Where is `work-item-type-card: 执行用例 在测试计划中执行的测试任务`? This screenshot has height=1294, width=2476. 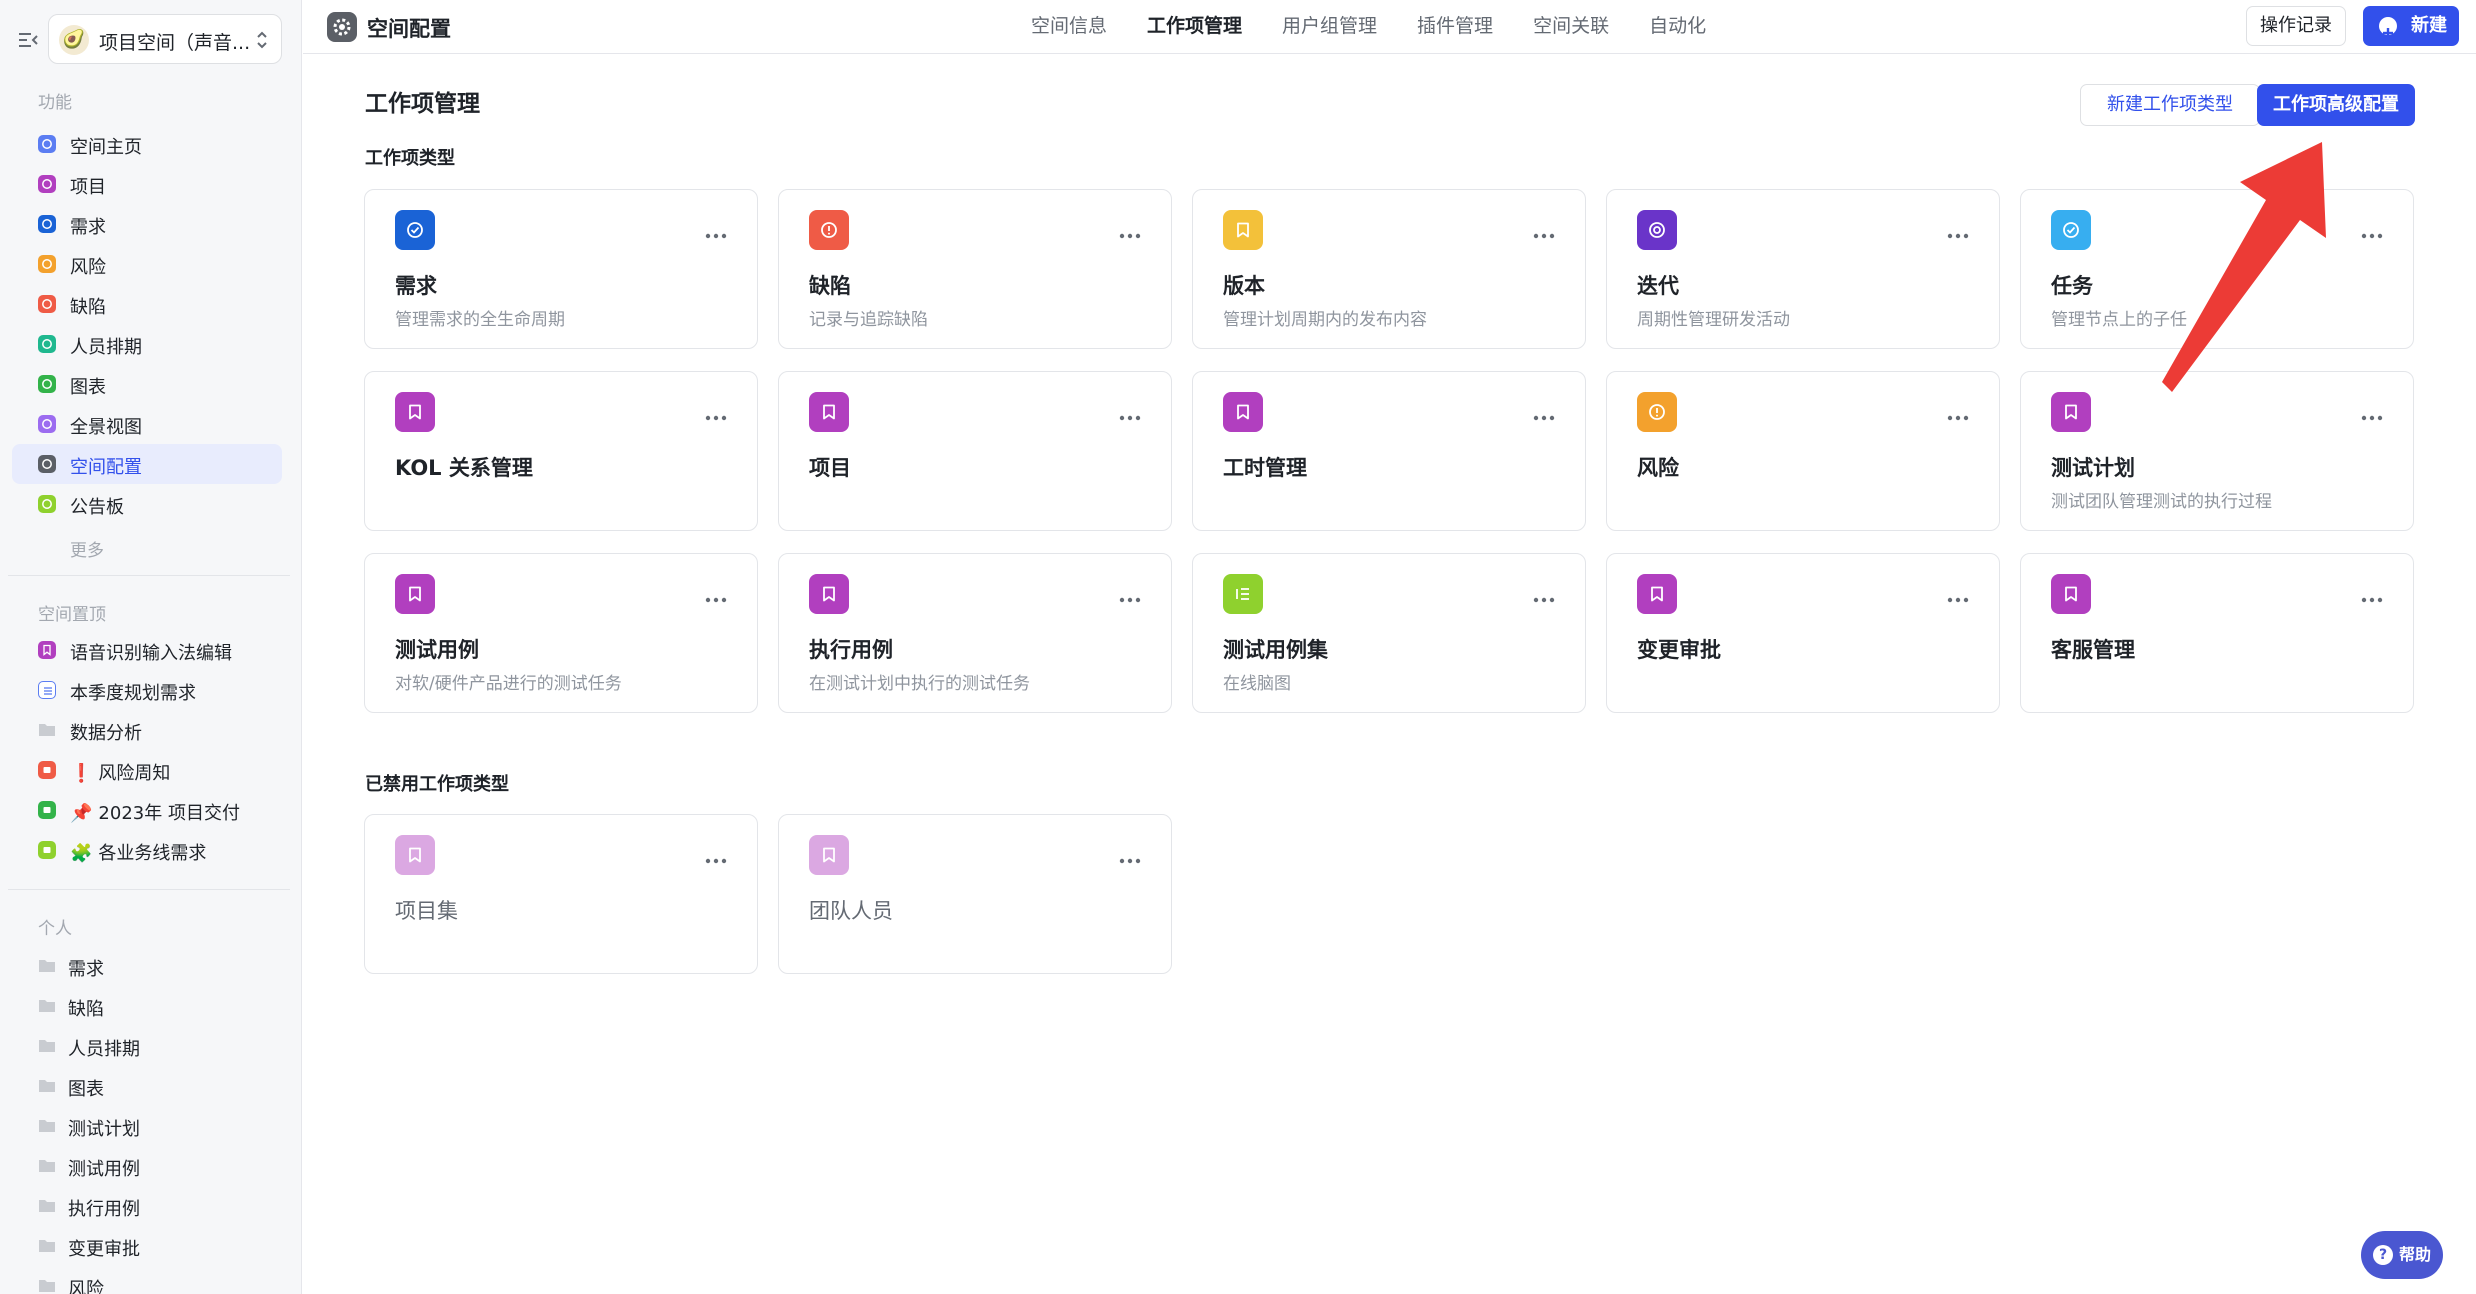 work-item-type-card: 执行用例 在测试计划中执行的测试任务 is located at coordinates (975, 633).